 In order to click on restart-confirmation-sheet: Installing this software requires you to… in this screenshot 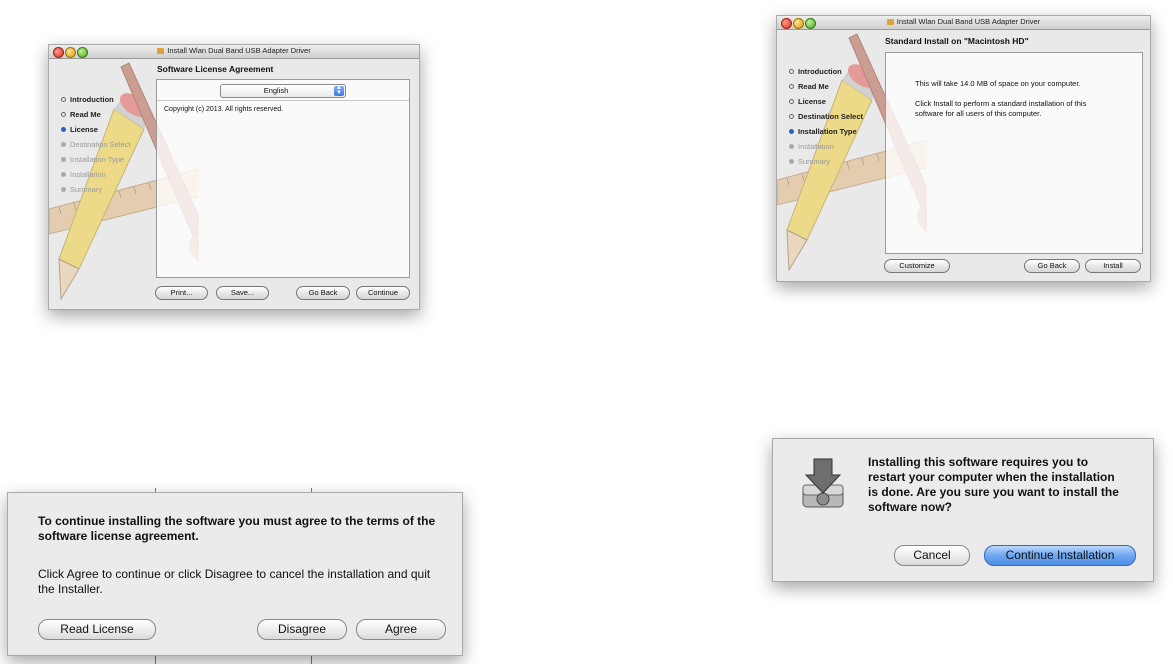, I will do `click(963, 510)`.